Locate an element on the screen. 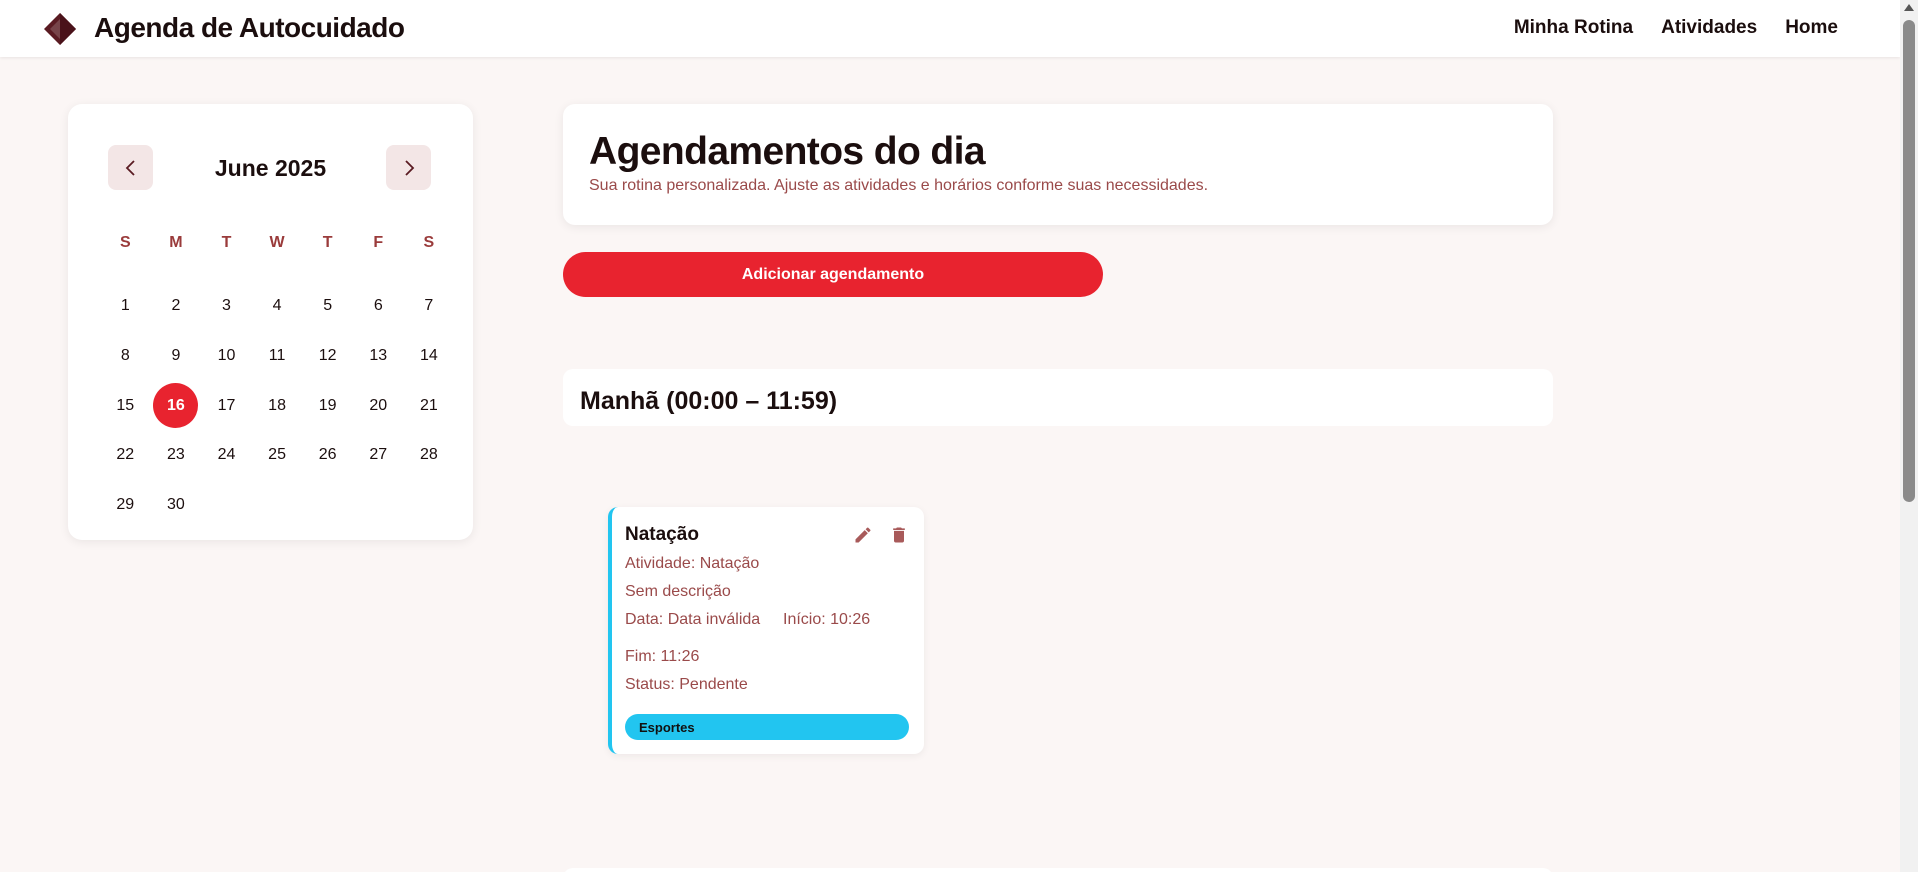  main-nav: Minha Rotina Atividades Home is located at coordinates (1676, 28).